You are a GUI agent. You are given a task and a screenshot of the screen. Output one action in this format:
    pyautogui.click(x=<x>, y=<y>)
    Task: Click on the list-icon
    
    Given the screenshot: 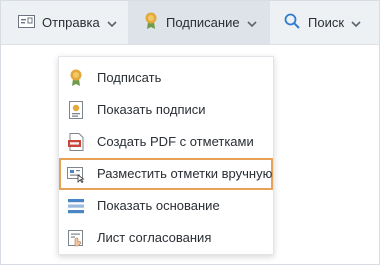 What is the action you would take?
    pyautogui.click(x=76, y=206)
    